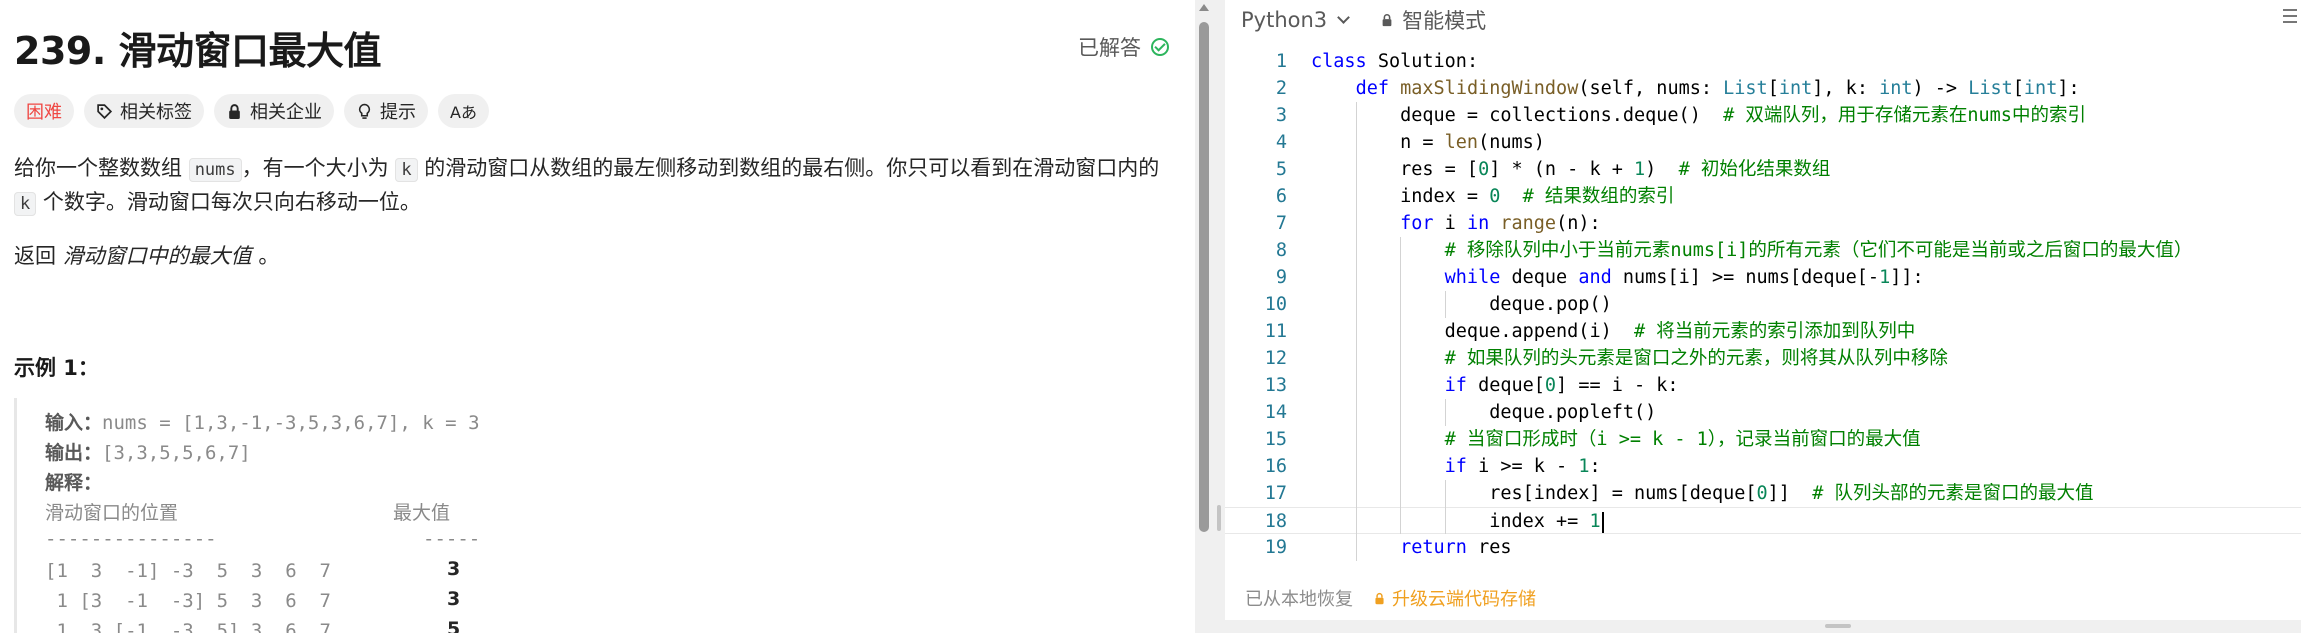 The height and width of the screenshot is (633, 2301). I want to click on related-tags-button: 相关标签, so click(144, 111).